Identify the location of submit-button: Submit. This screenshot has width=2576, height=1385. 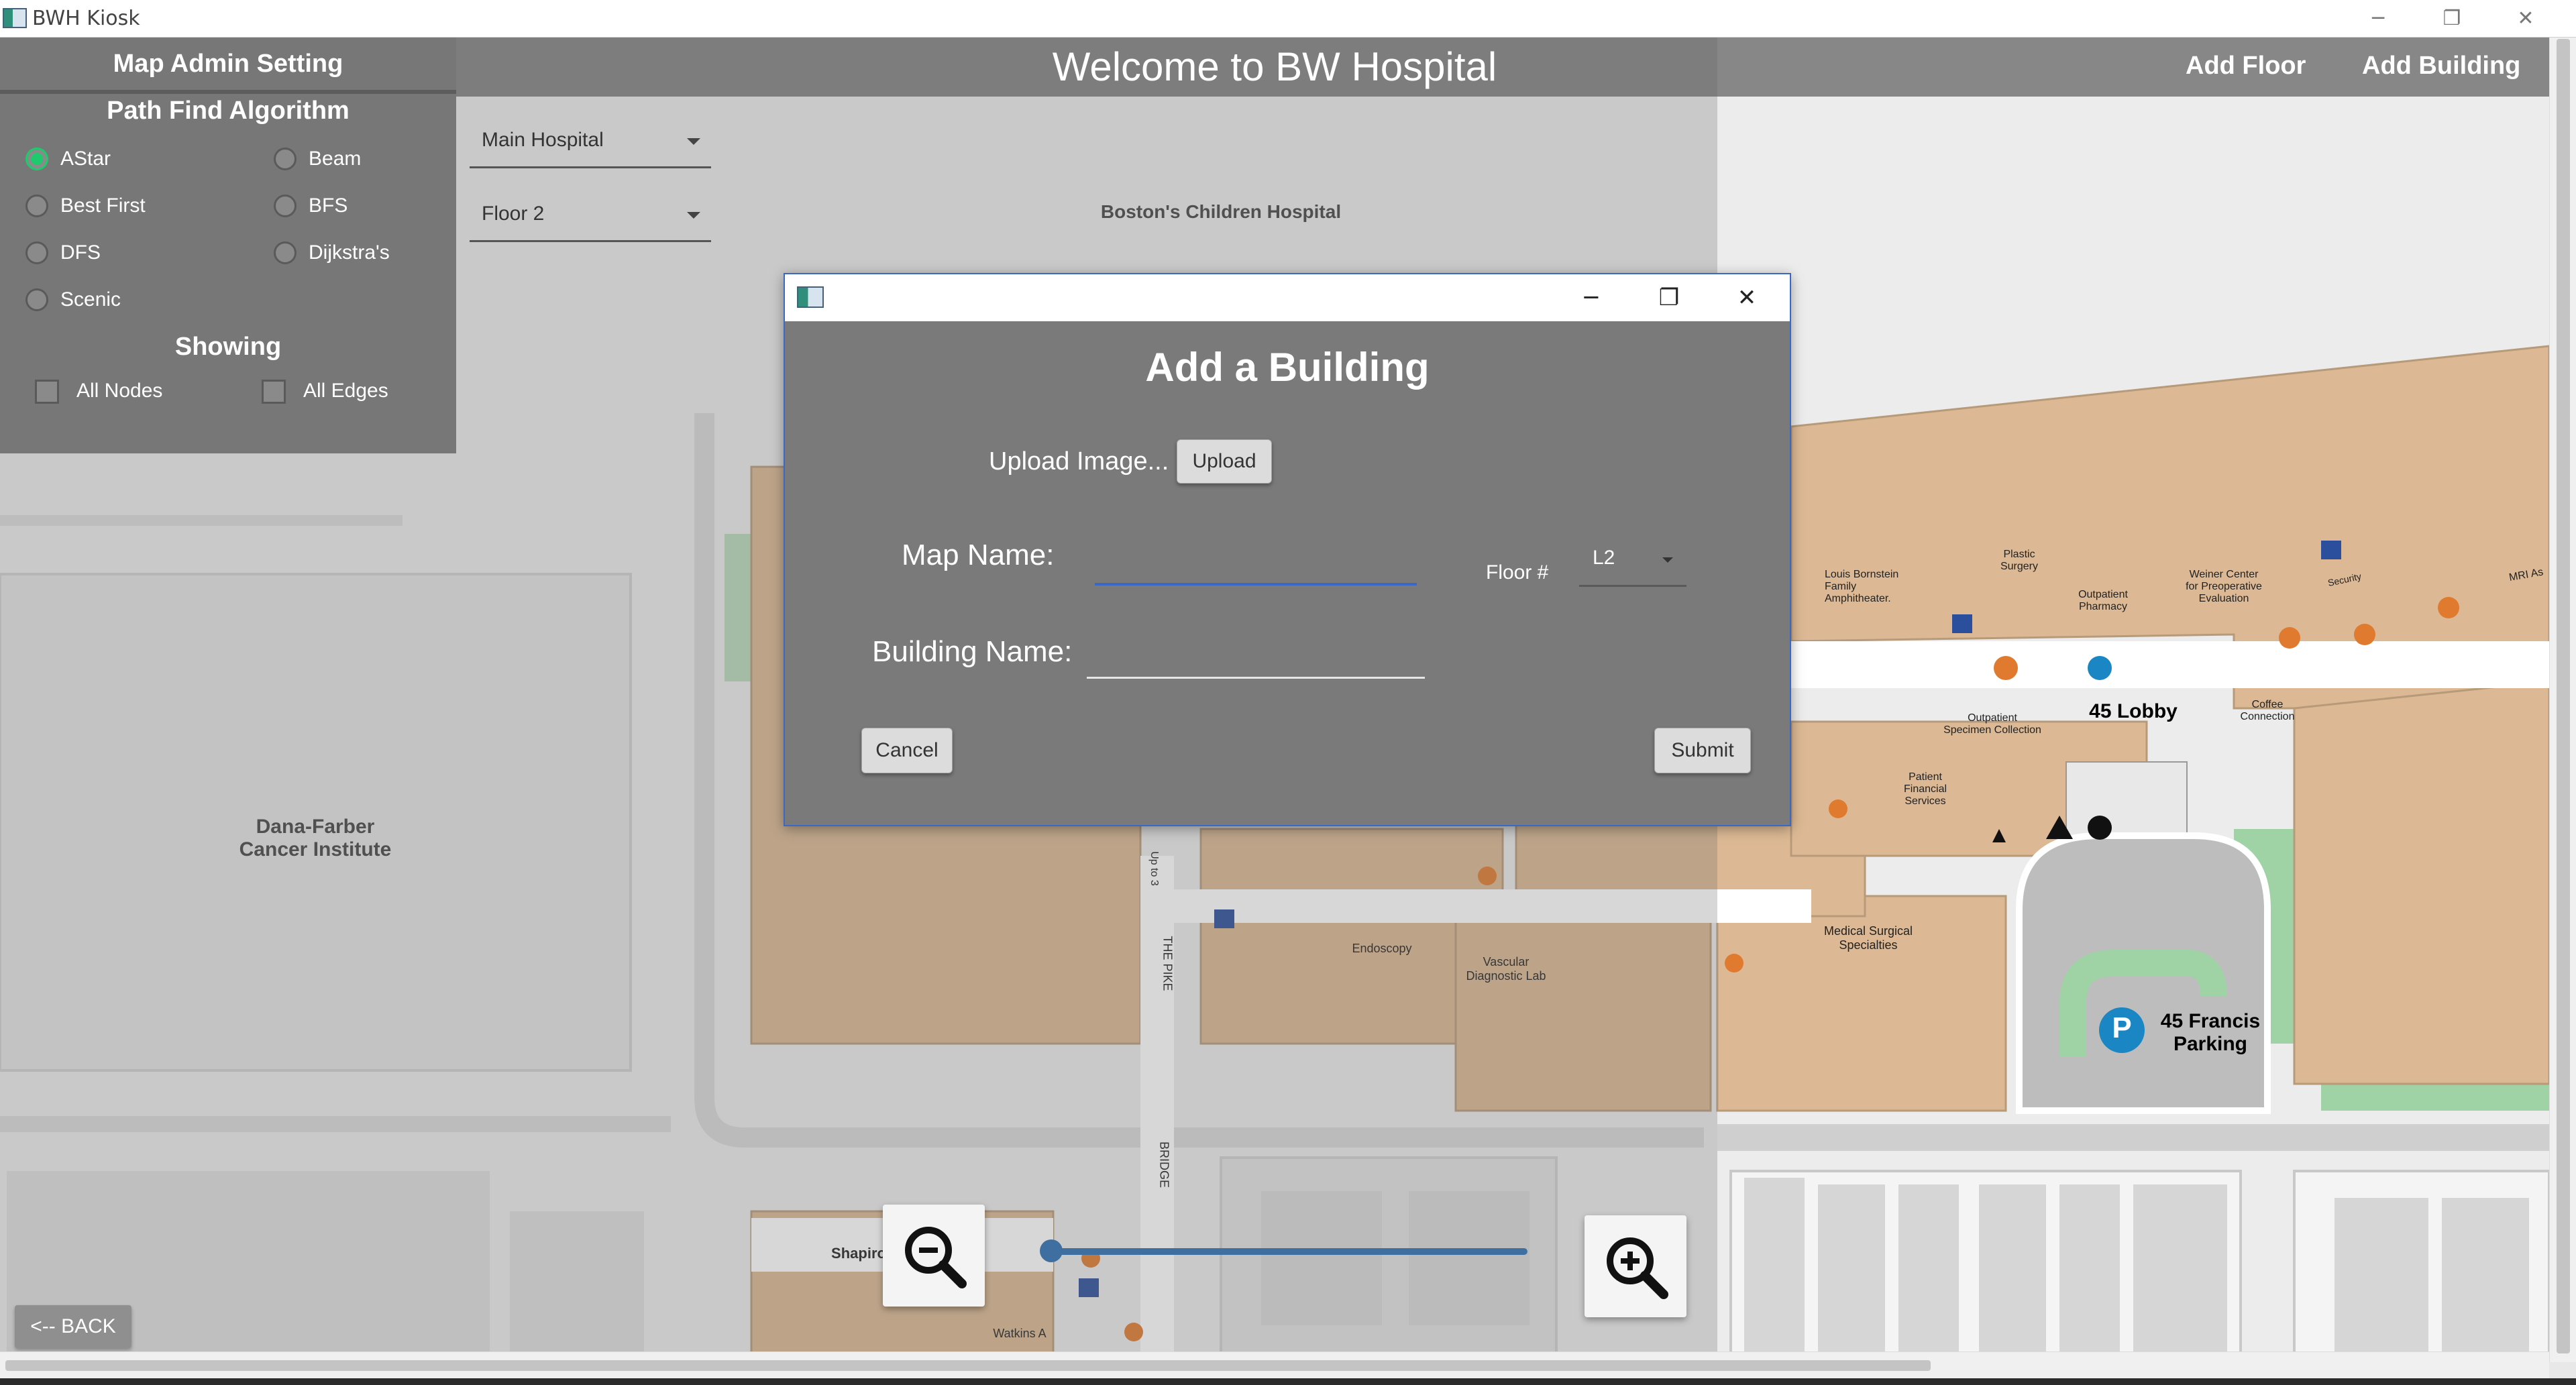
(1702, 751).